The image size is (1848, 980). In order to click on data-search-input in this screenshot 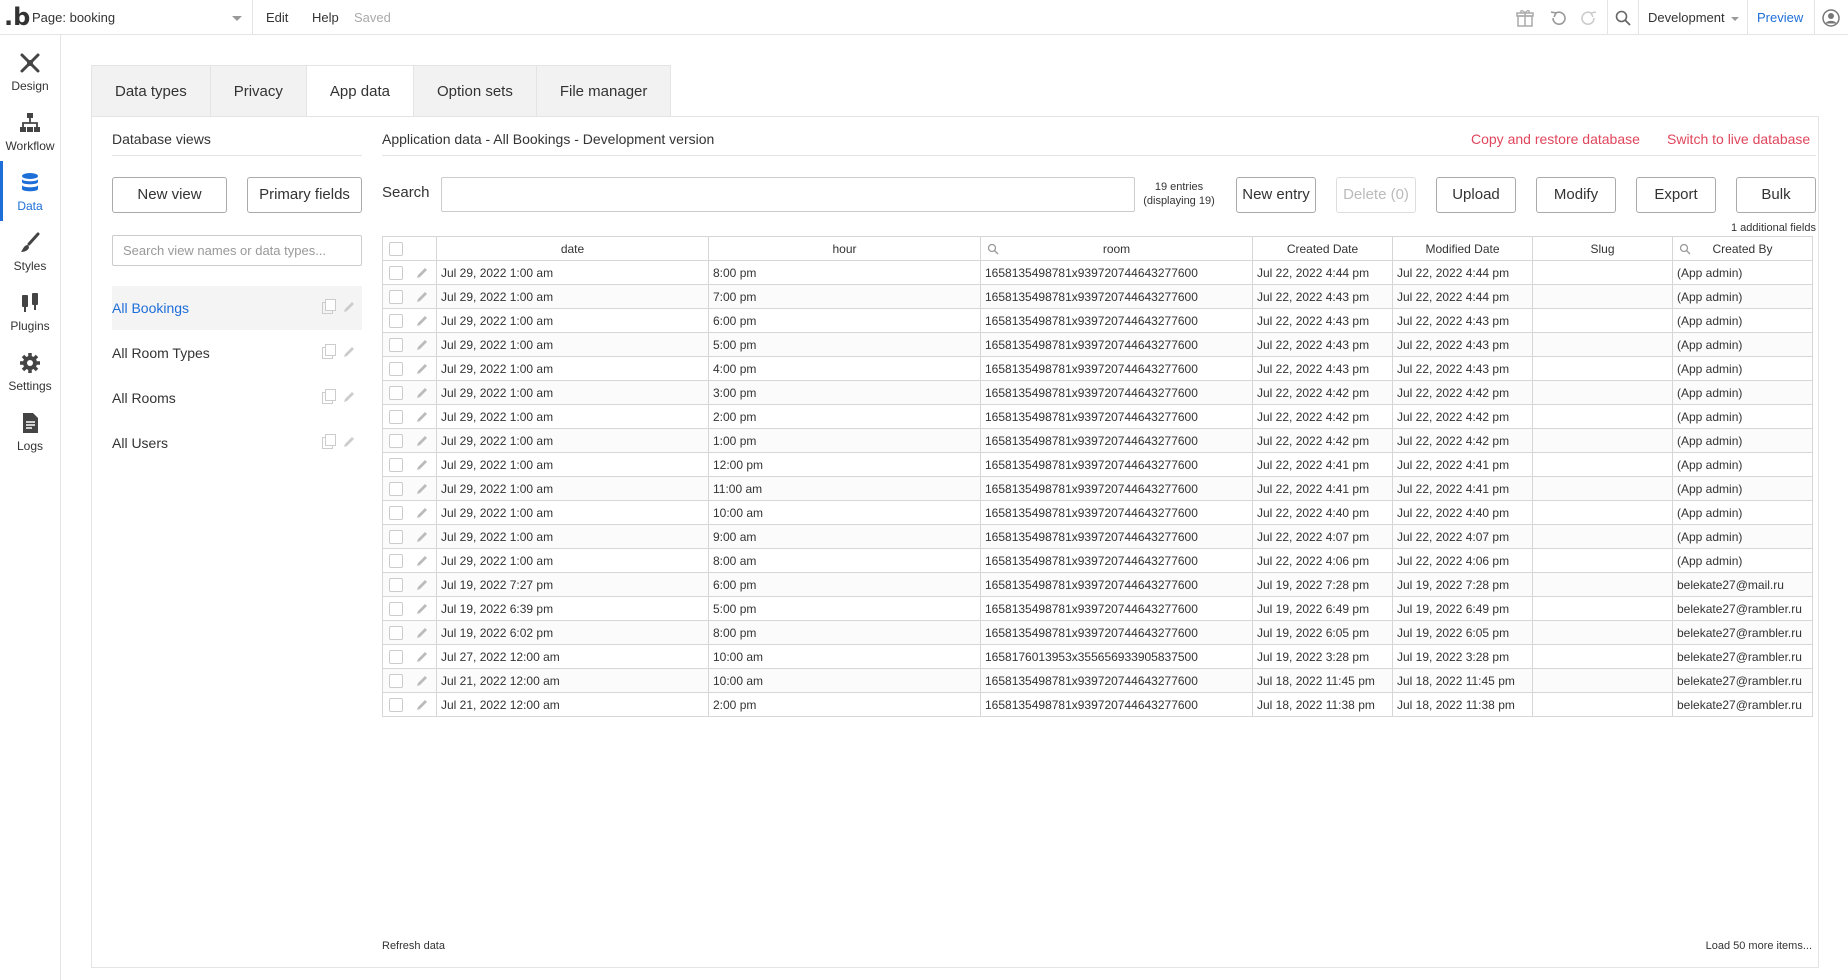, I will do `click(788, 194)`.